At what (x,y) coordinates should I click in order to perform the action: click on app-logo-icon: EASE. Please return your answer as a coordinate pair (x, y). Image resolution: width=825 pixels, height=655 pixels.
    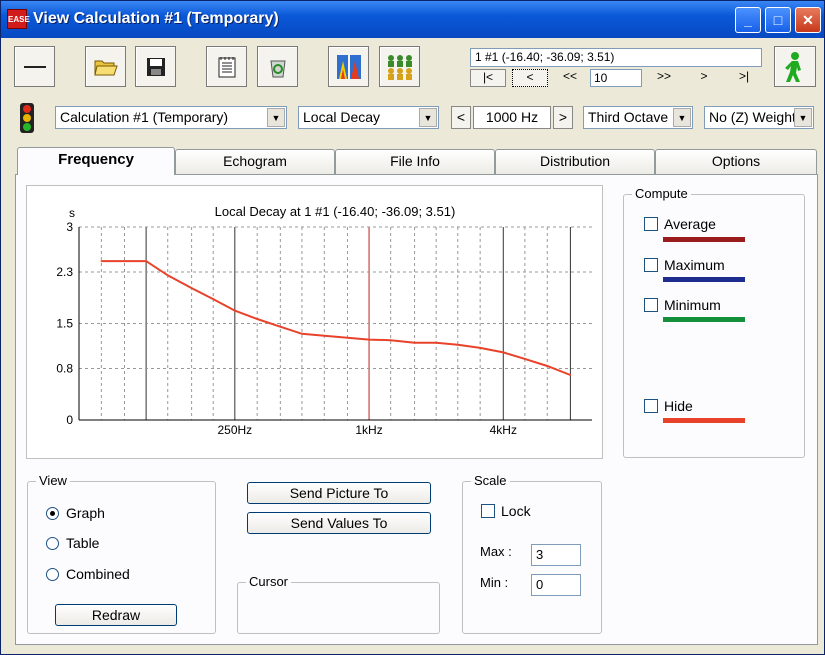
    Looking at the image, I should click on (18, 19).